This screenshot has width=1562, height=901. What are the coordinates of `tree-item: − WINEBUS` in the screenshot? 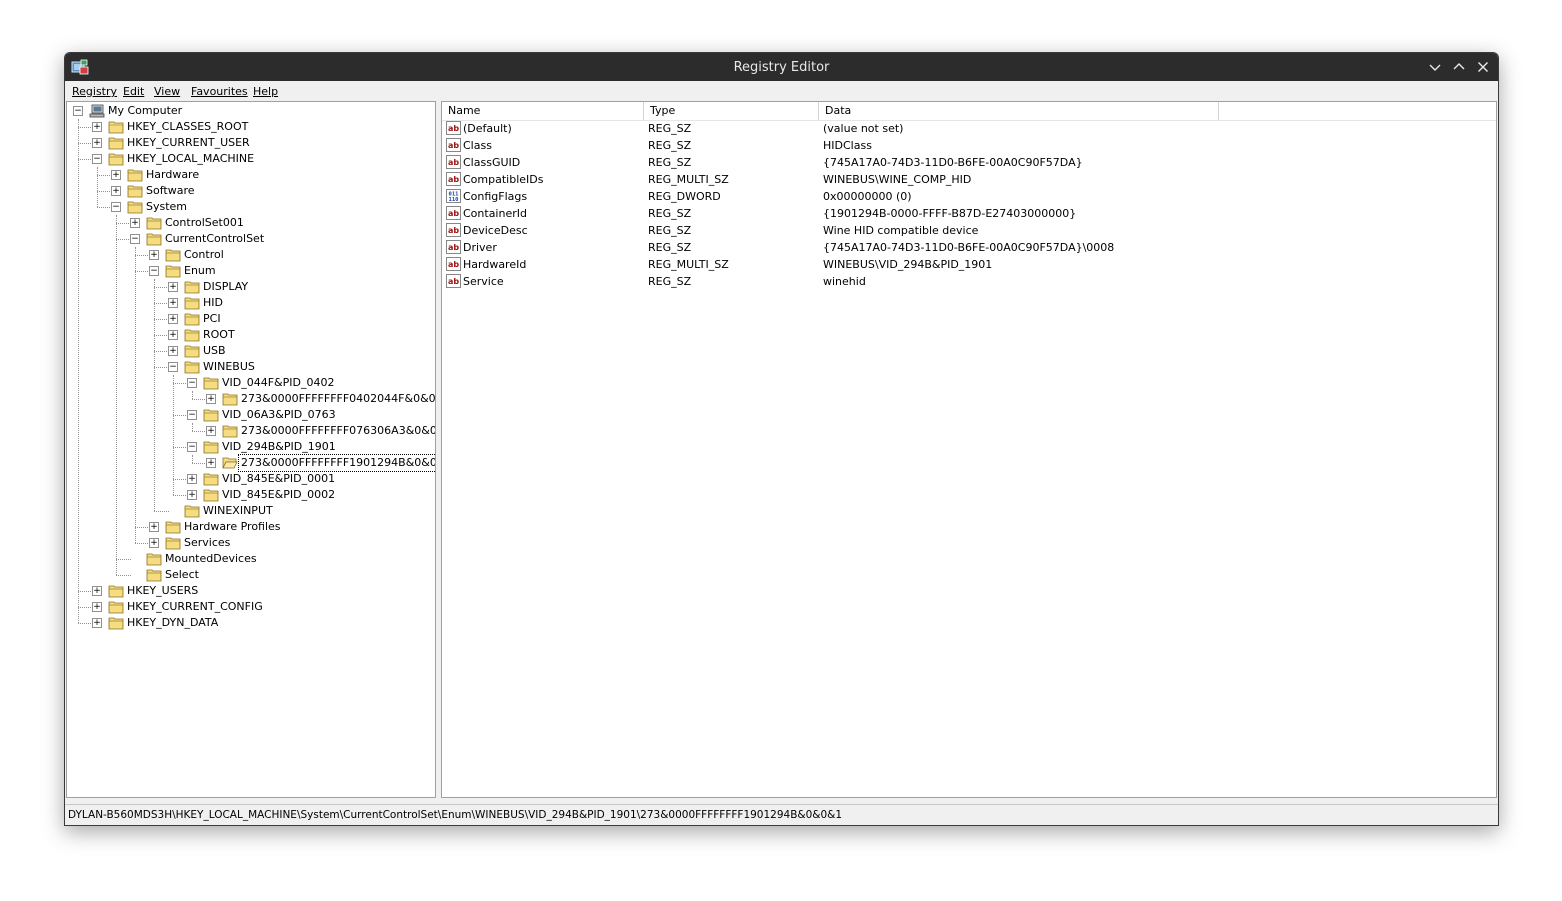 It's located at (251, 367).